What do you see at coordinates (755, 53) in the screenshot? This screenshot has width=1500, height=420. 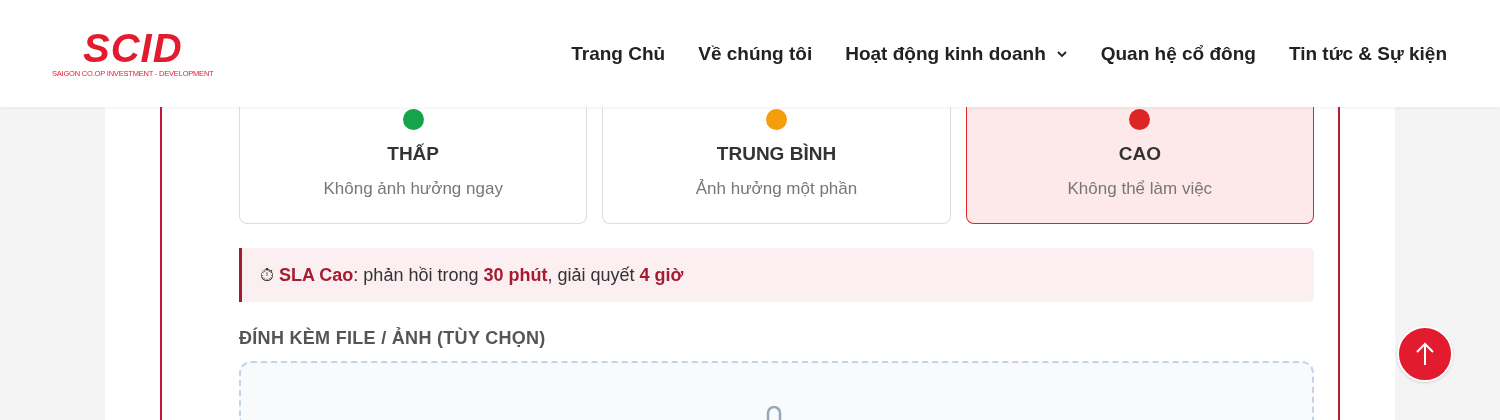 I see `nav-link: Về chúng tôi` at bounding box center [755, 53].